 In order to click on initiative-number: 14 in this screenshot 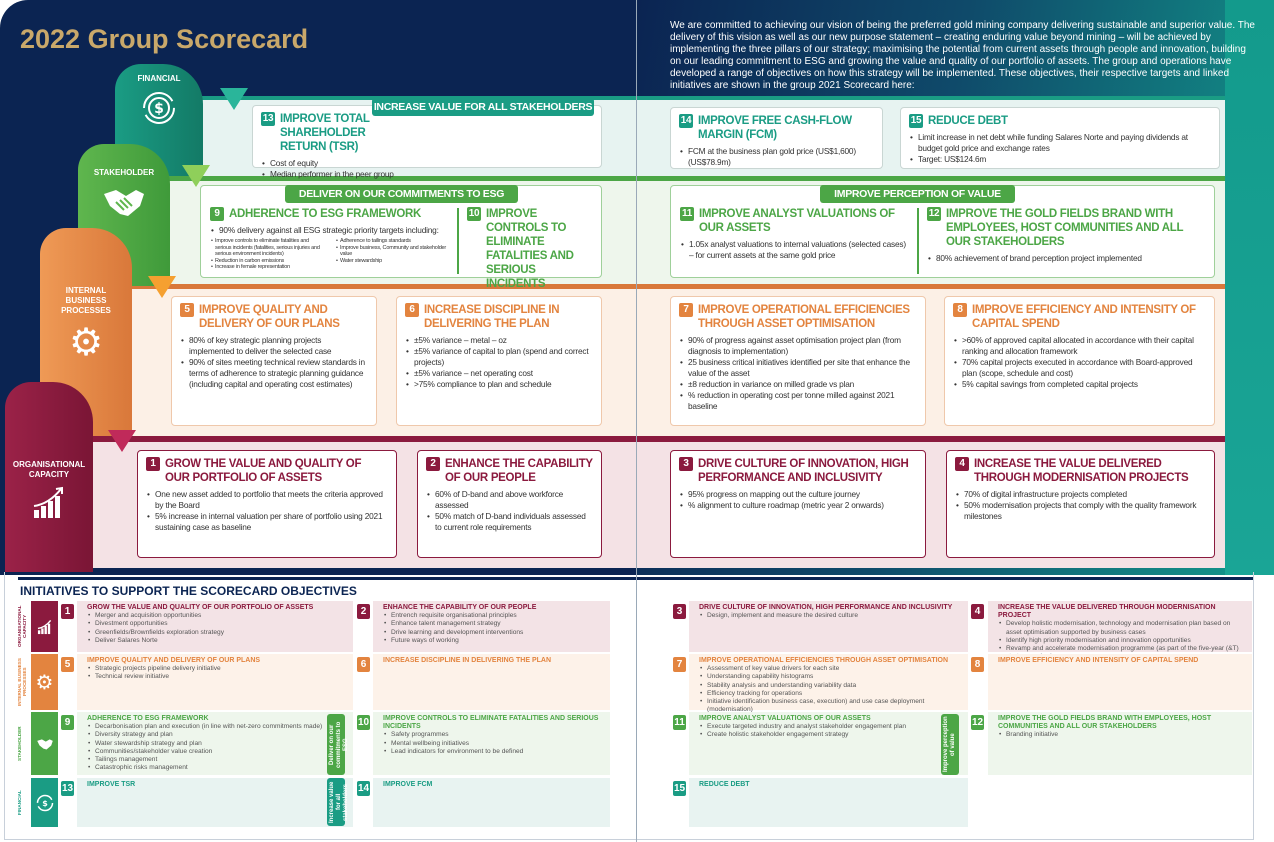, I will do `click(363, 788)`.